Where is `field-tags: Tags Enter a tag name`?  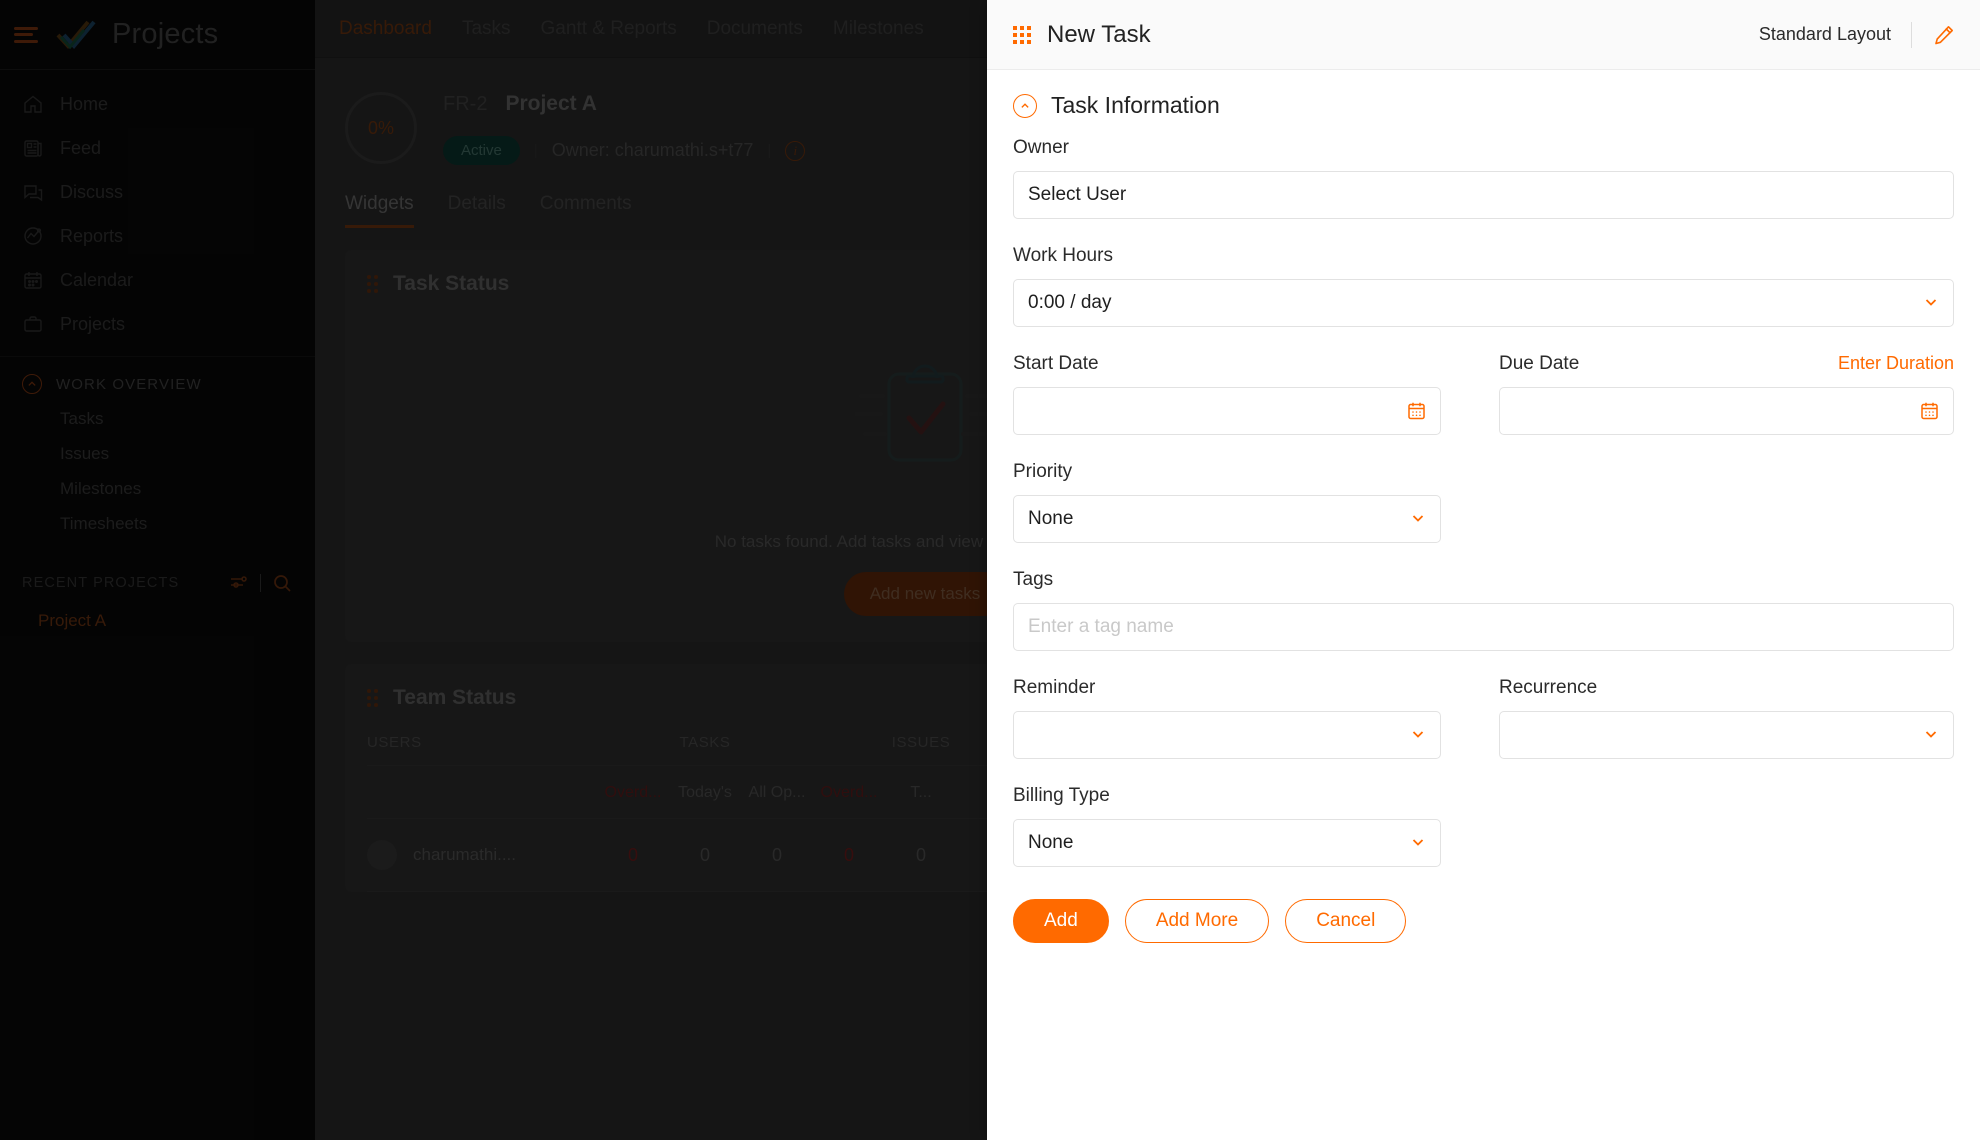
field-tags: Tags Enter a tag name is located at coordinates (1483, 610).